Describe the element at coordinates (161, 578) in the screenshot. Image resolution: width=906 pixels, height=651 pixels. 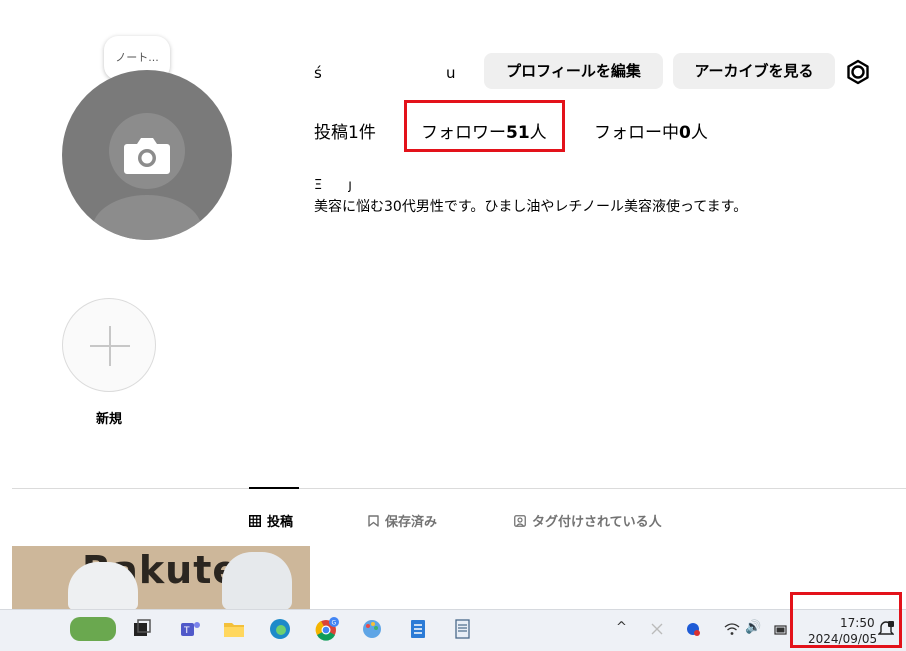
I see `post-thumbnail: Rakuten` at that location.